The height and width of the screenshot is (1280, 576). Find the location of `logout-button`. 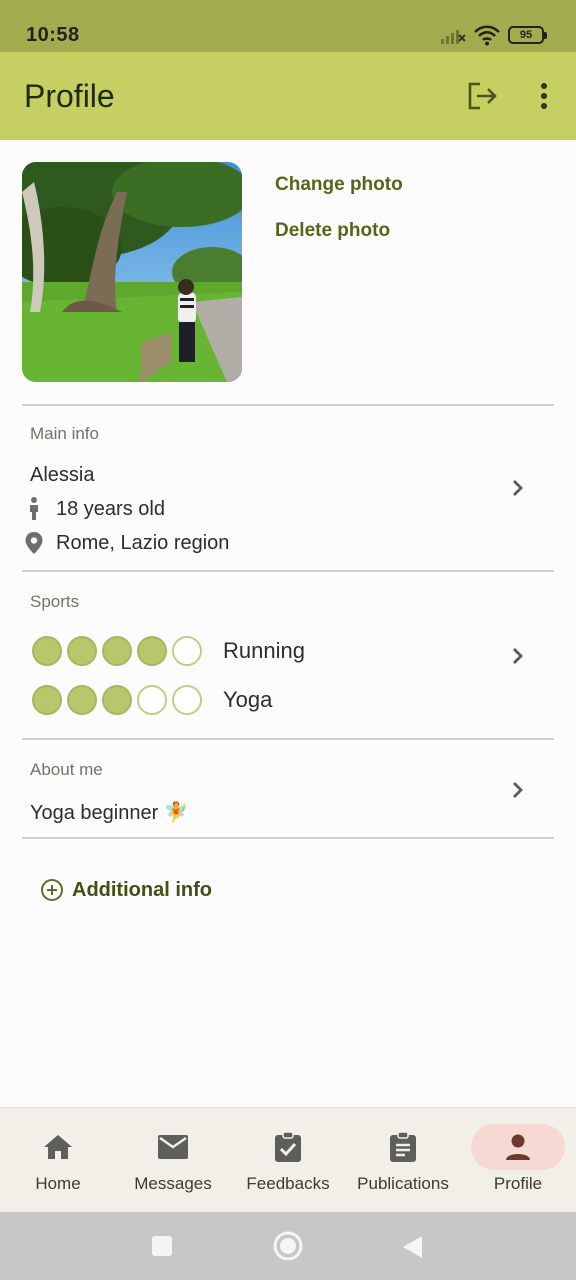

logout-button is located at coordinates (482, 96).